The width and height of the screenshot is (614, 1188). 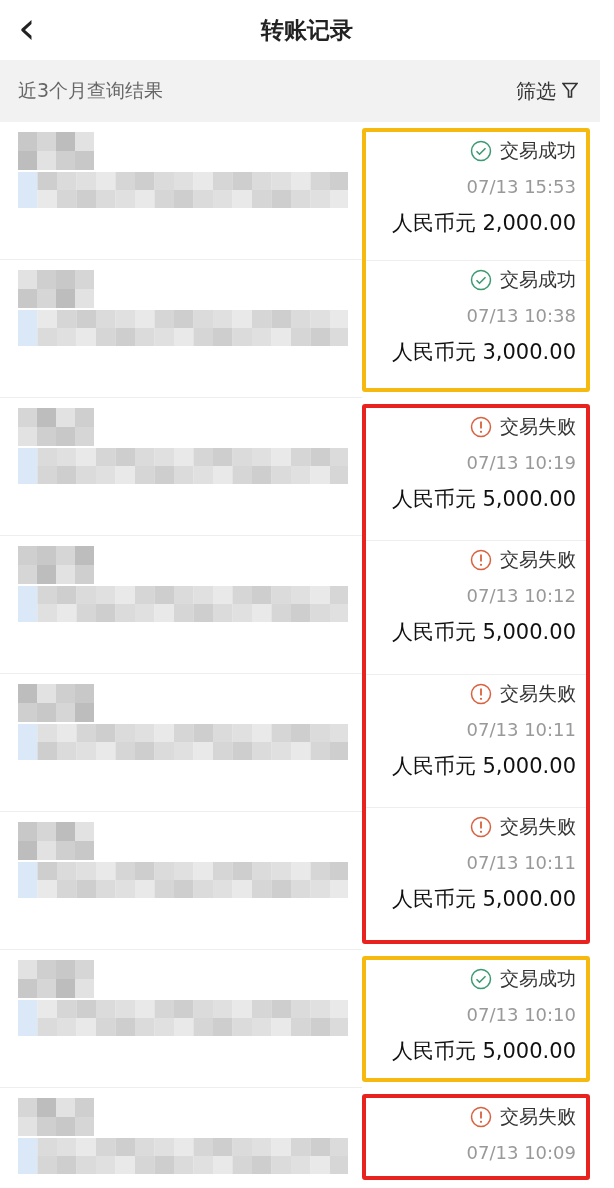 What do you see at coordinates (521, 315) in the screenshot?
I see `transaction-time: 07/13 10:38` at bounding box center [521, 315].